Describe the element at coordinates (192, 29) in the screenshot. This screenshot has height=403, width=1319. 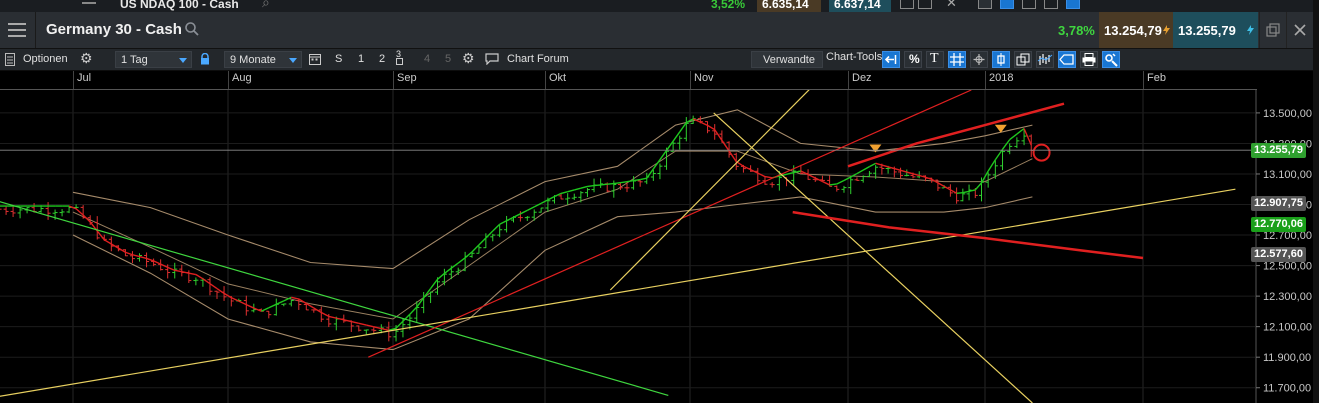
I see `search-icon` at that location.